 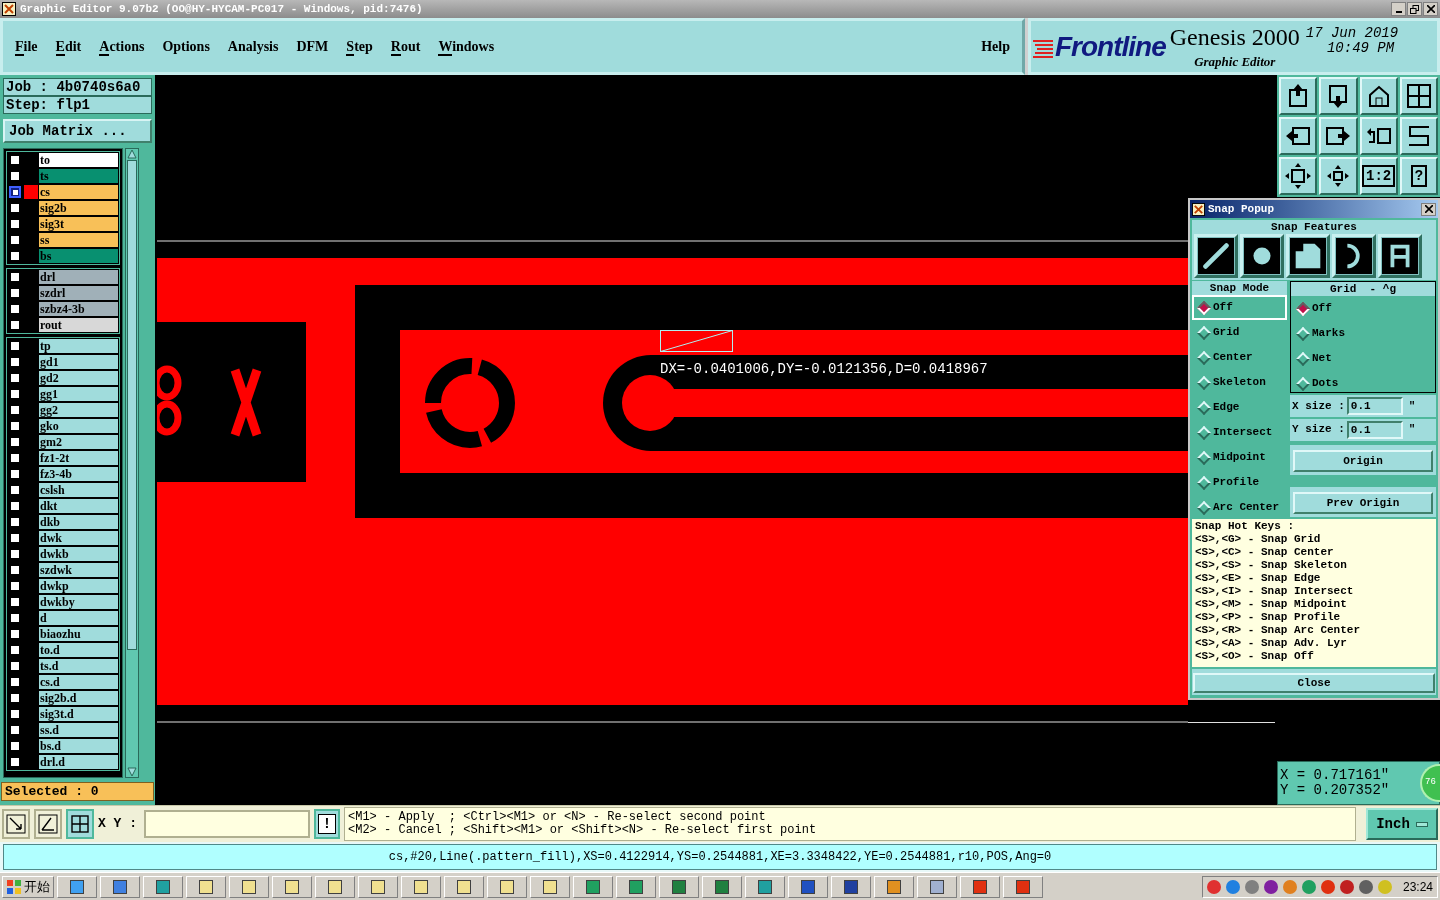 I want to click on layer-name: ss.d, so click(x=78, y=730).